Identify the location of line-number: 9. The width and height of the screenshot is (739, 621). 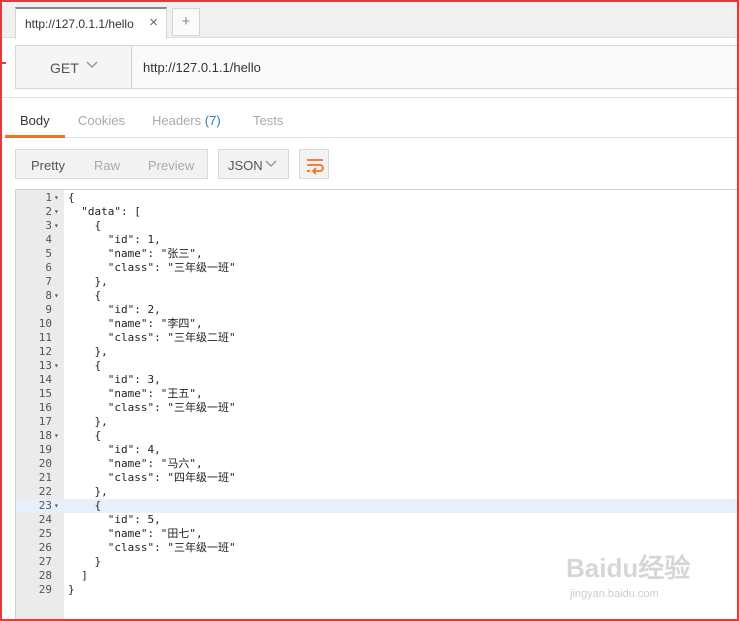
(48, 309).